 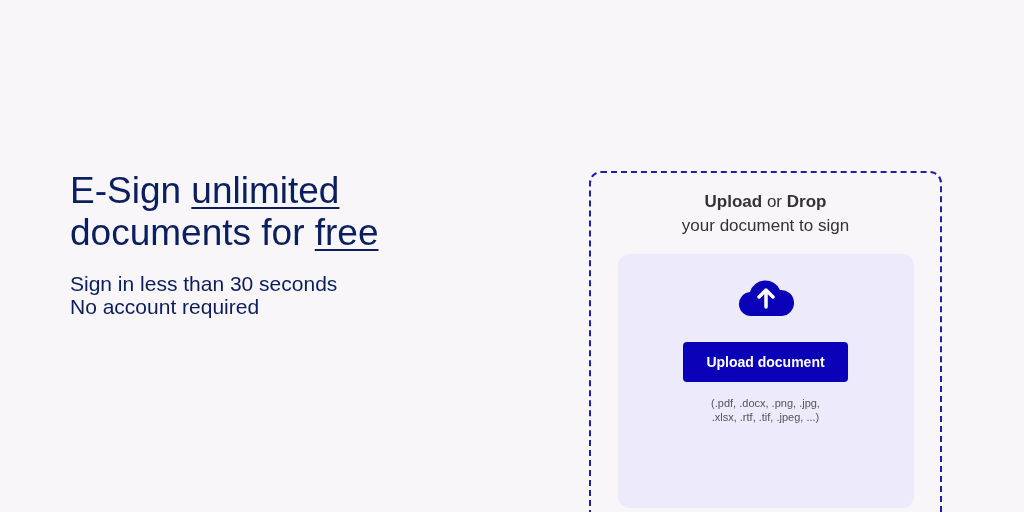 What do you see at coordinates (765, 362) in the screenshot?
I see `upload-document-button: Upload document` at bounding box center [765, 362].